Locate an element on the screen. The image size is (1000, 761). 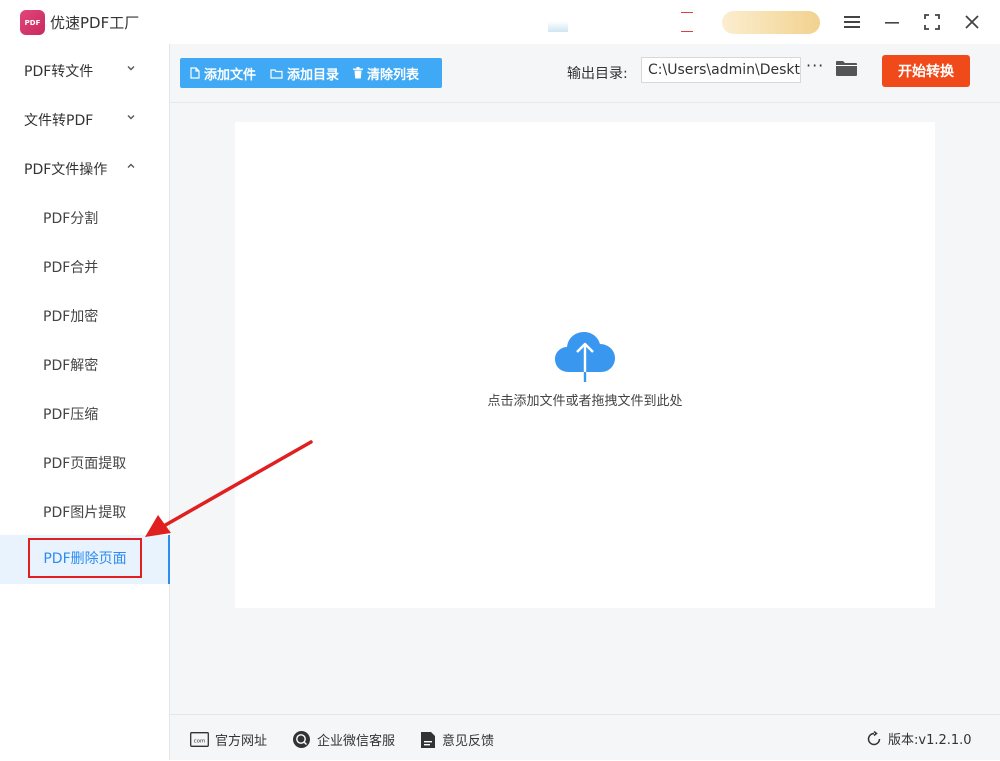
sidebar-item-pdf-merge: PDF合并 is located at coordinates (70, 267).